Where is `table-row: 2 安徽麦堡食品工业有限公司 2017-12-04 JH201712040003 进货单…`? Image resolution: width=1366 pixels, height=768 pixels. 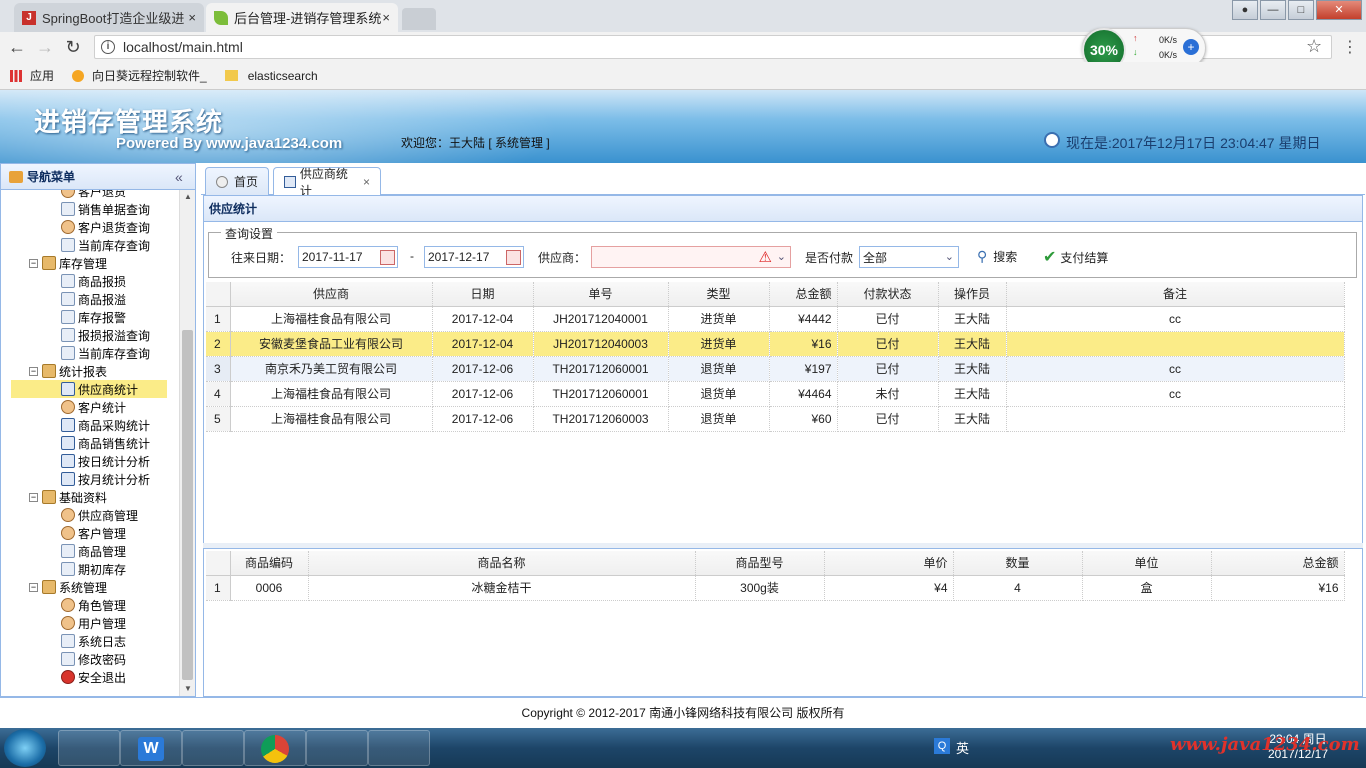 table-row: 2 安徽麦堡食品工业有限公司 2017-12-04 JH201712040003 进货单… is located at coordinates (775, 344).